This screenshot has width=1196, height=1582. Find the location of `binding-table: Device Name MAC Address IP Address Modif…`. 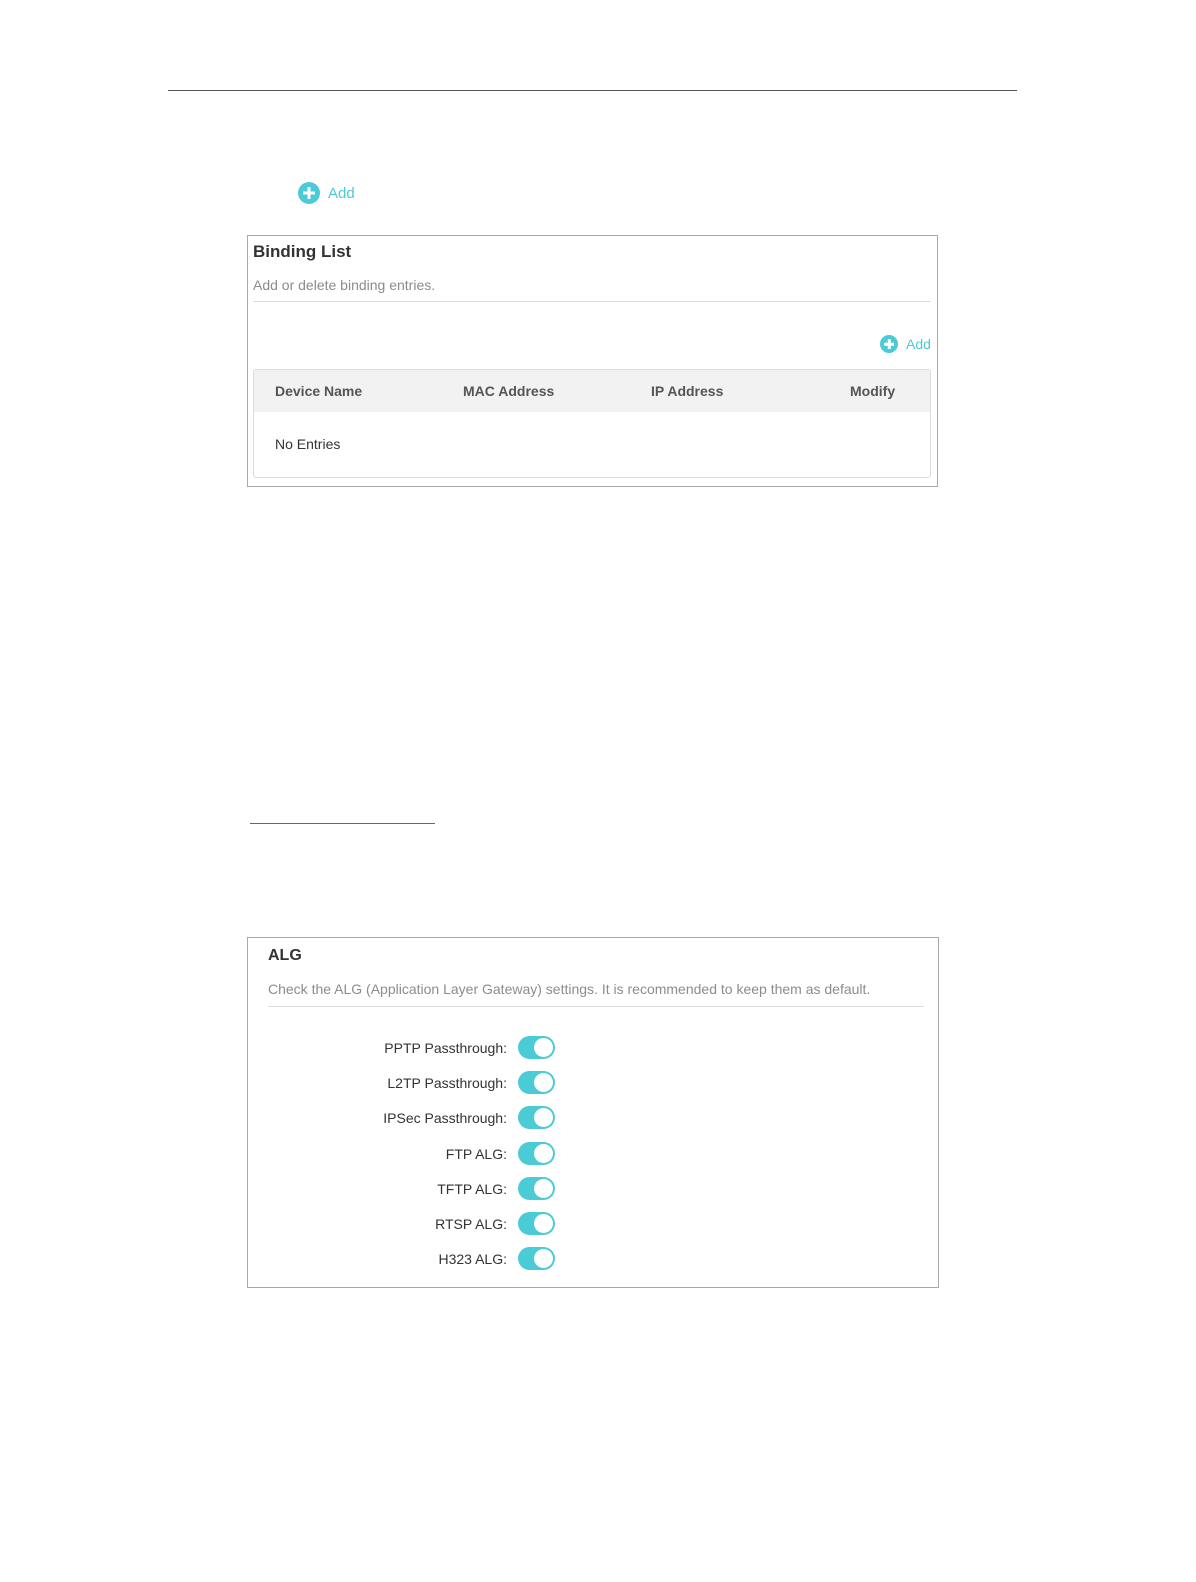

binding-table: Device Name MAC Address IP Address Modif… is located at coordinates (592, 423).